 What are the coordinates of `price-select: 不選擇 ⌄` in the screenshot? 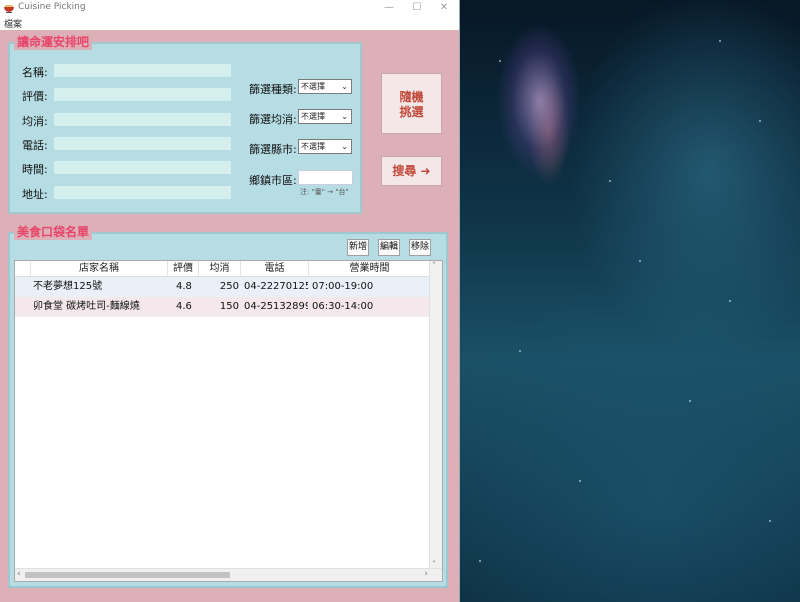 It's located at (325, 116).